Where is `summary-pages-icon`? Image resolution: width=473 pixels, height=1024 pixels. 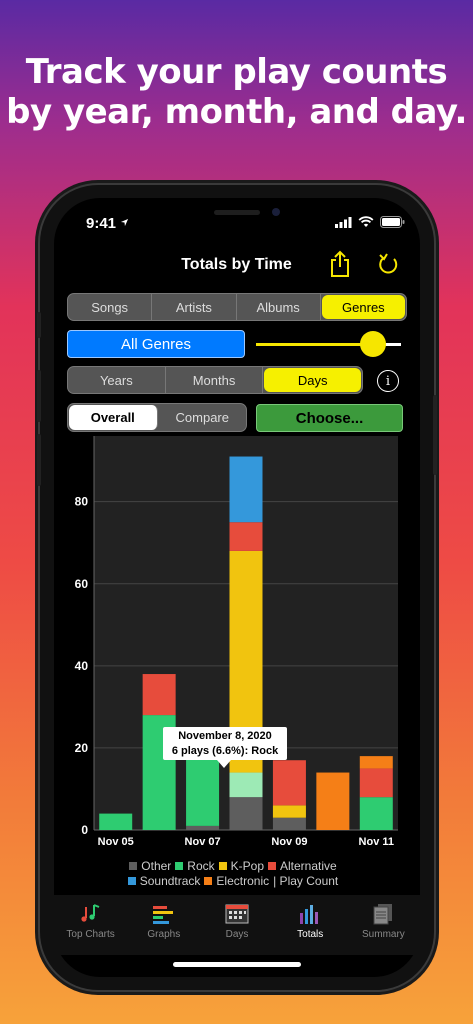
summary-pages-icon is located at coordinates (383, 914).